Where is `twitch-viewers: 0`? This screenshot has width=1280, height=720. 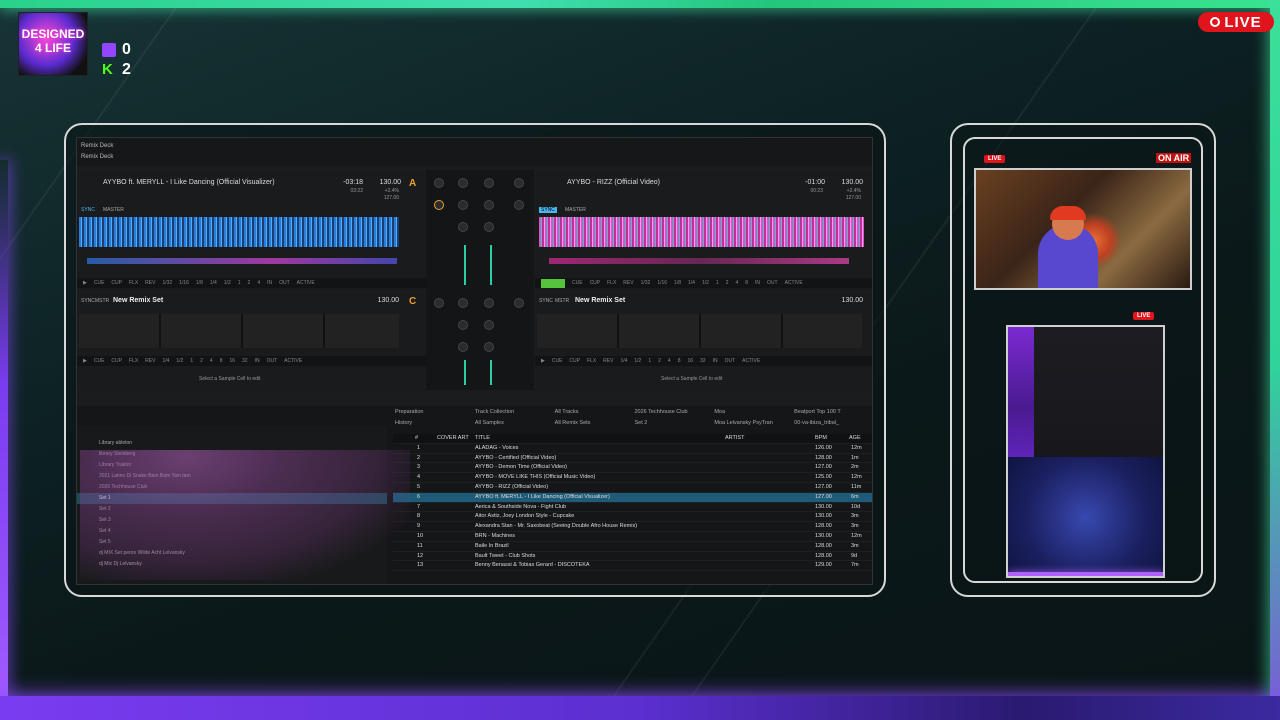
twitch-viewers: 0 is located at coordinates (116, 50).